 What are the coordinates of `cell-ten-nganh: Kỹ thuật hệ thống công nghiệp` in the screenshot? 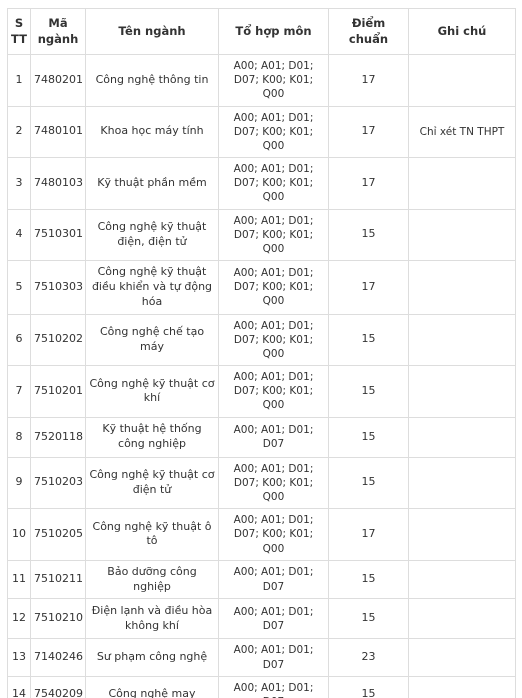 It's located at (152, 437).